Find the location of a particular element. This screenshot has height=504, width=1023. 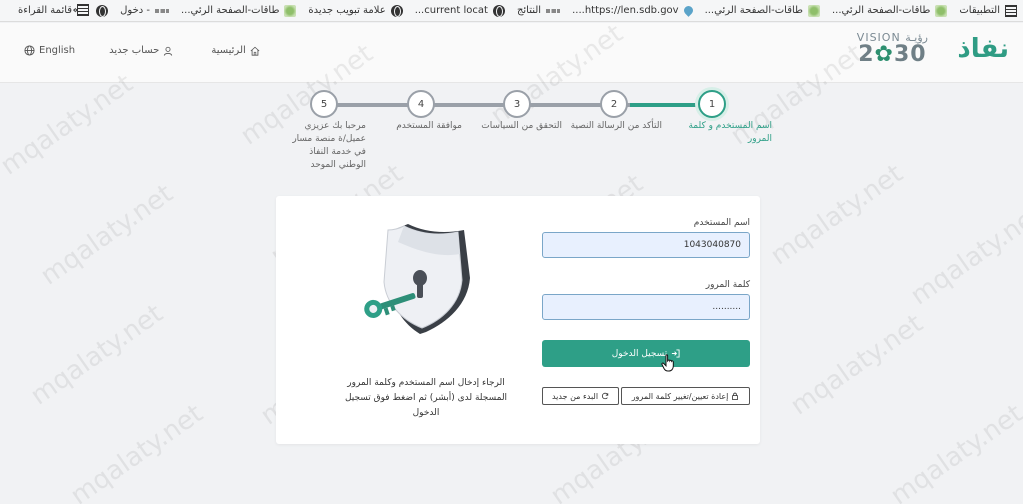

user-icon is located at coordinates (168, 51).